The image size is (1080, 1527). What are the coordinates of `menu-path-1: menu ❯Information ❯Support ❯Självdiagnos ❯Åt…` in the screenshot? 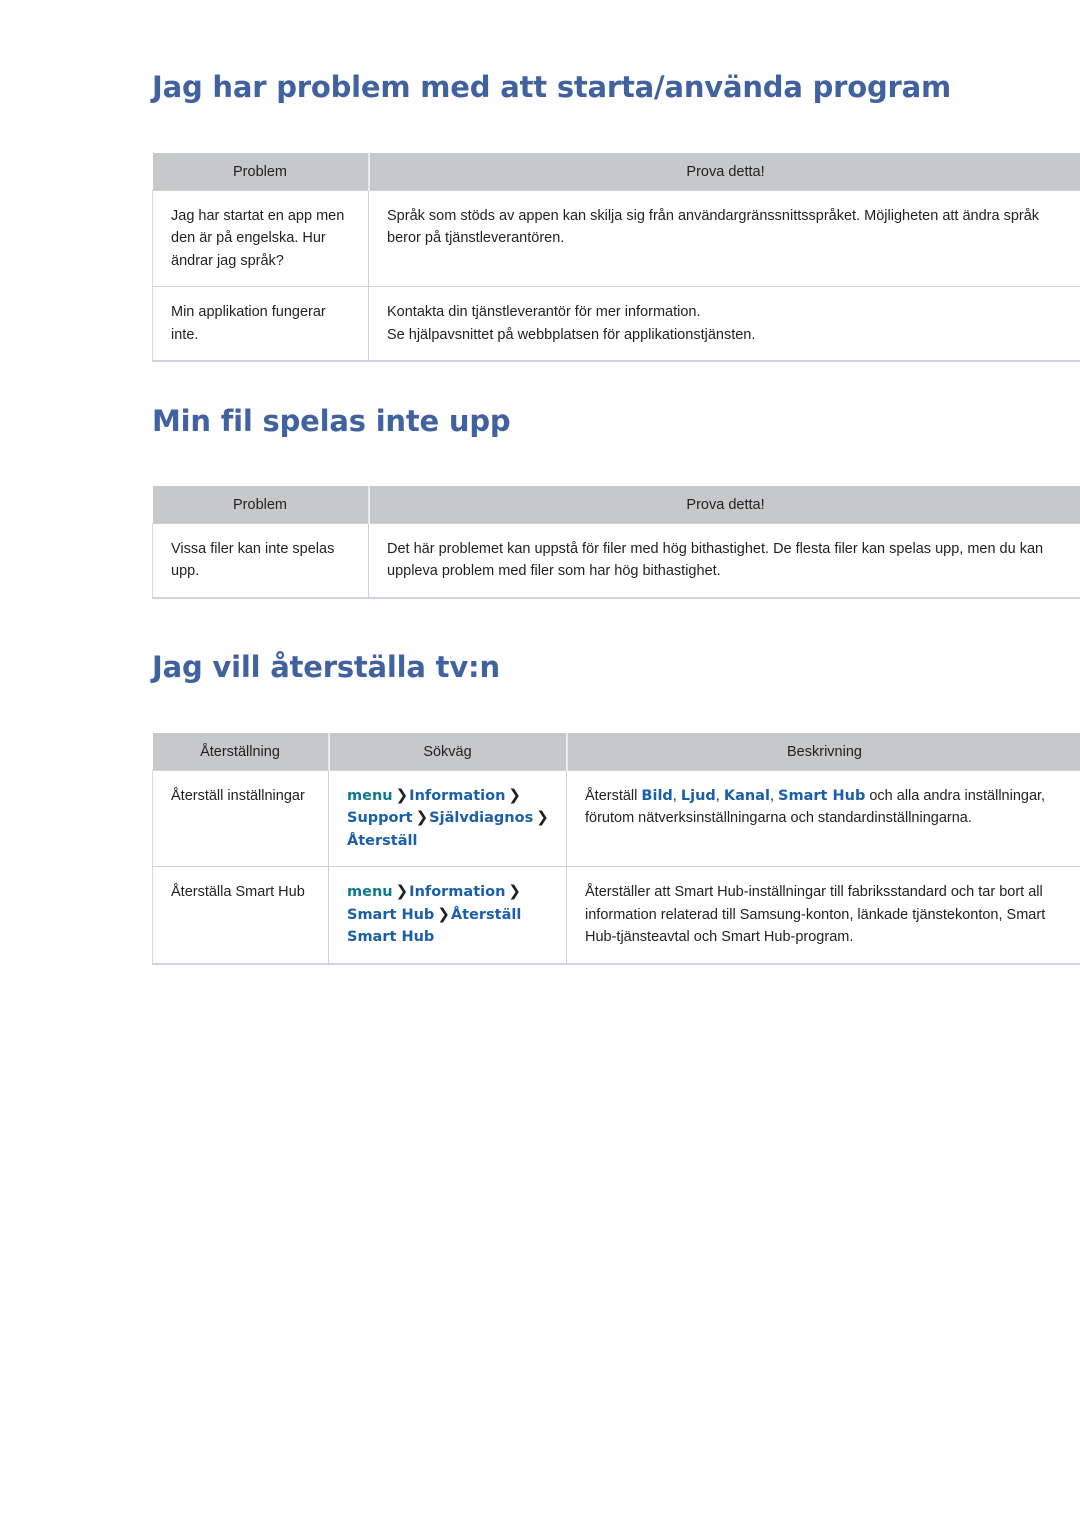 It's located at (448, 817).